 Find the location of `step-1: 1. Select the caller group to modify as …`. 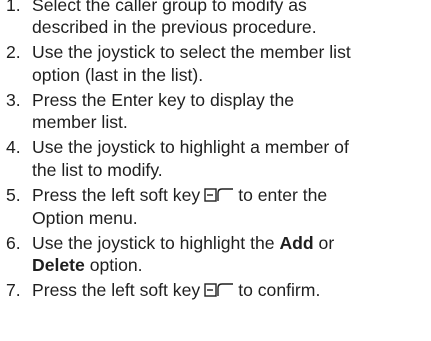

step-1: 1. Select the caller group to modify as … is located at coordinates (215, 19).